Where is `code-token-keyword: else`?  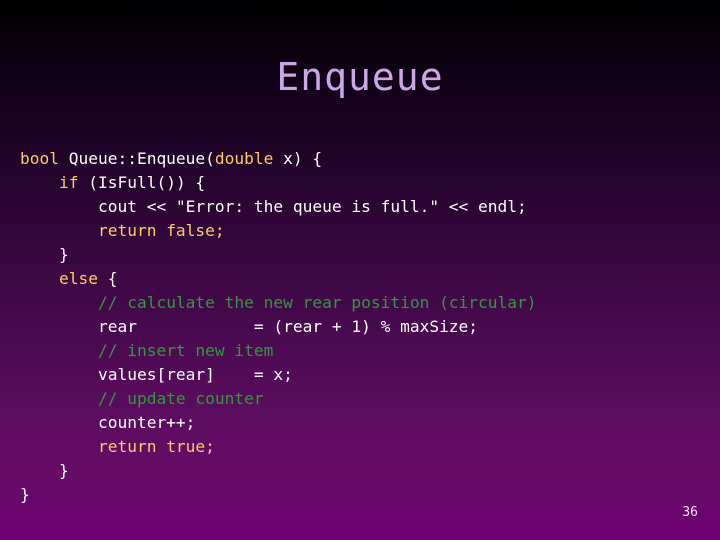 code-token-keyword: else is located at coordinates (78, 278).